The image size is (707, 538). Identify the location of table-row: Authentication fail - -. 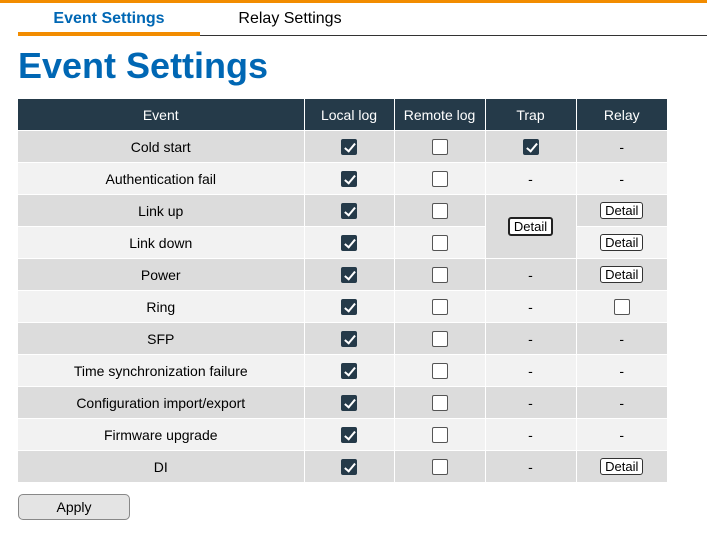
(342, 178).